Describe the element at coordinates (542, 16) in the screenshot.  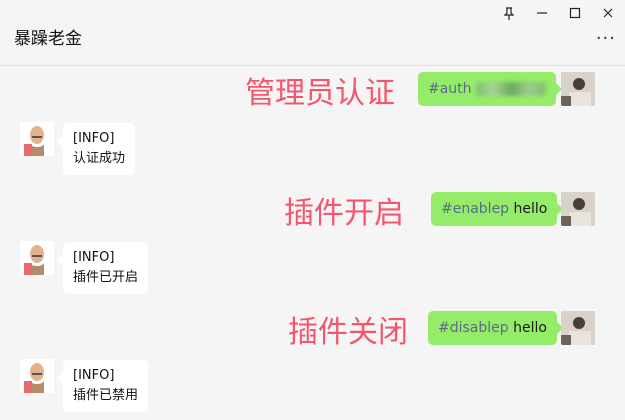
I see `minimize-icon` at that location.